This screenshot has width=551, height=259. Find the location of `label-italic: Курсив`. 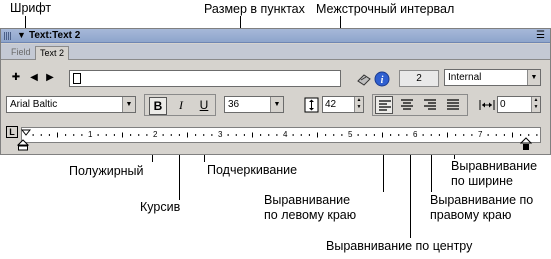

label-italic: Курсив is located at coordinates (160, 207).